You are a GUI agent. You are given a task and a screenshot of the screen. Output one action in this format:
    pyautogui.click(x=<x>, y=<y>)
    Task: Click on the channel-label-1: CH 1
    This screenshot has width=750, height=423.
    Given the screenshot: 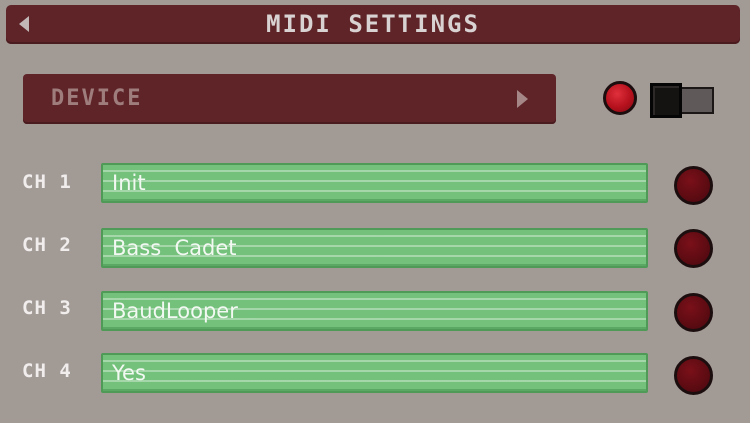 What is the action you would take?
    pyautogui.click(x=47, y=182)
    